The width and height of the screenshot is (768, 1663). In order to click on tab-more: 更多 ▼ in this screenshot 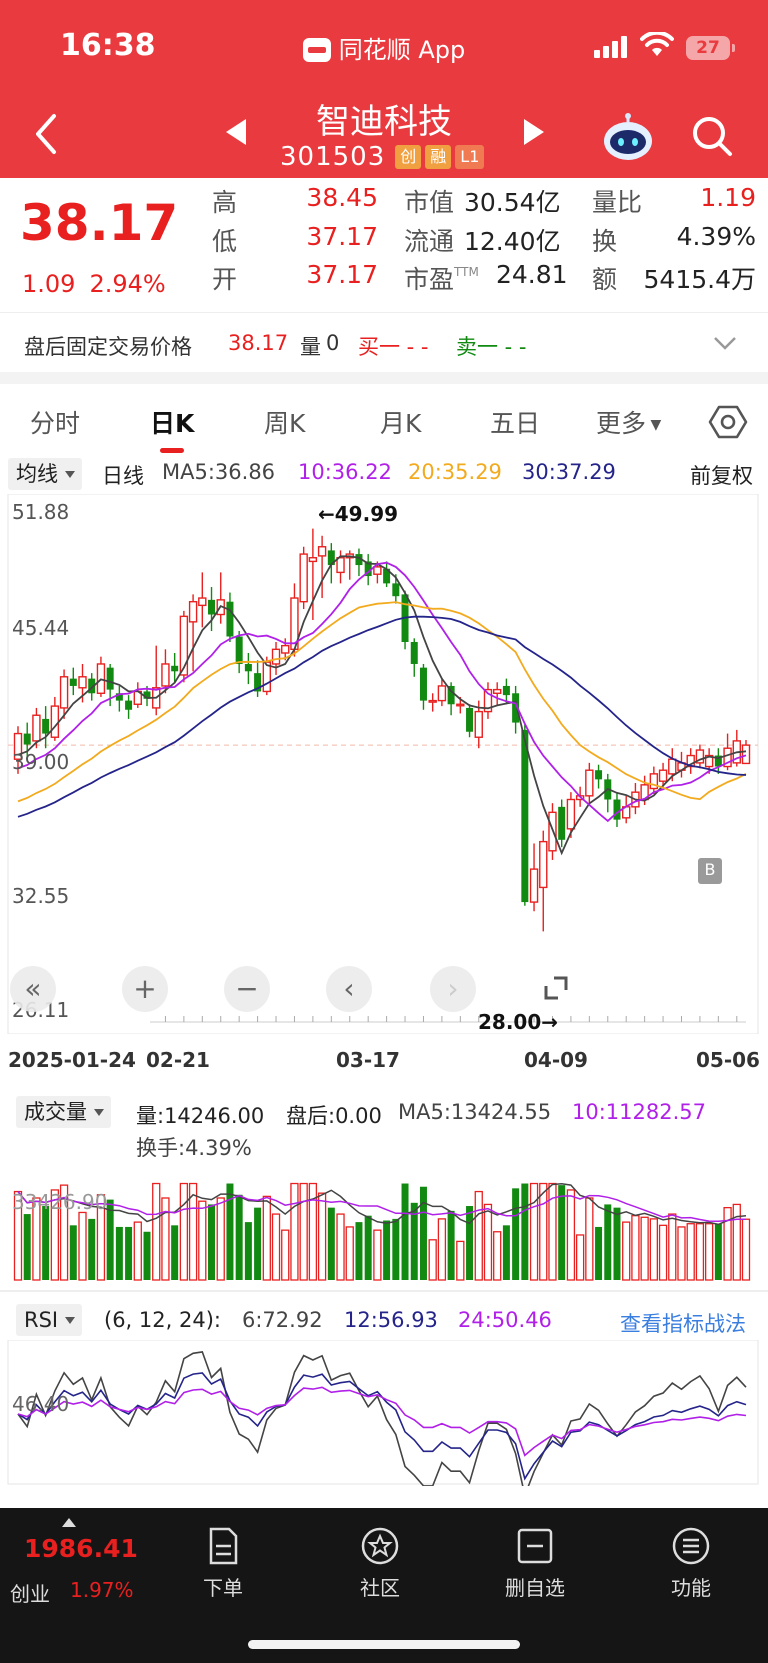, I will do `click(628, 422)`.